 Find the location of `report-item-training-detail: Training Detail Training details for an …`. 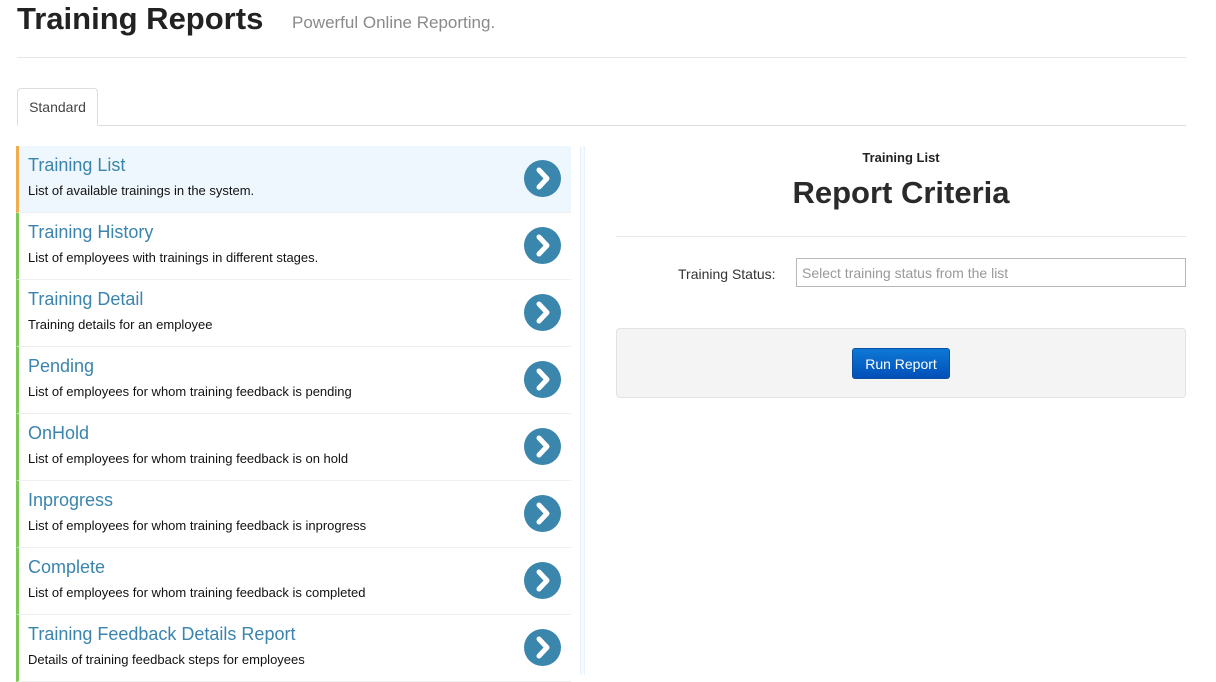

report-item-training-detail: Training Detail Training details for an … is located at coordinates (293, 313).